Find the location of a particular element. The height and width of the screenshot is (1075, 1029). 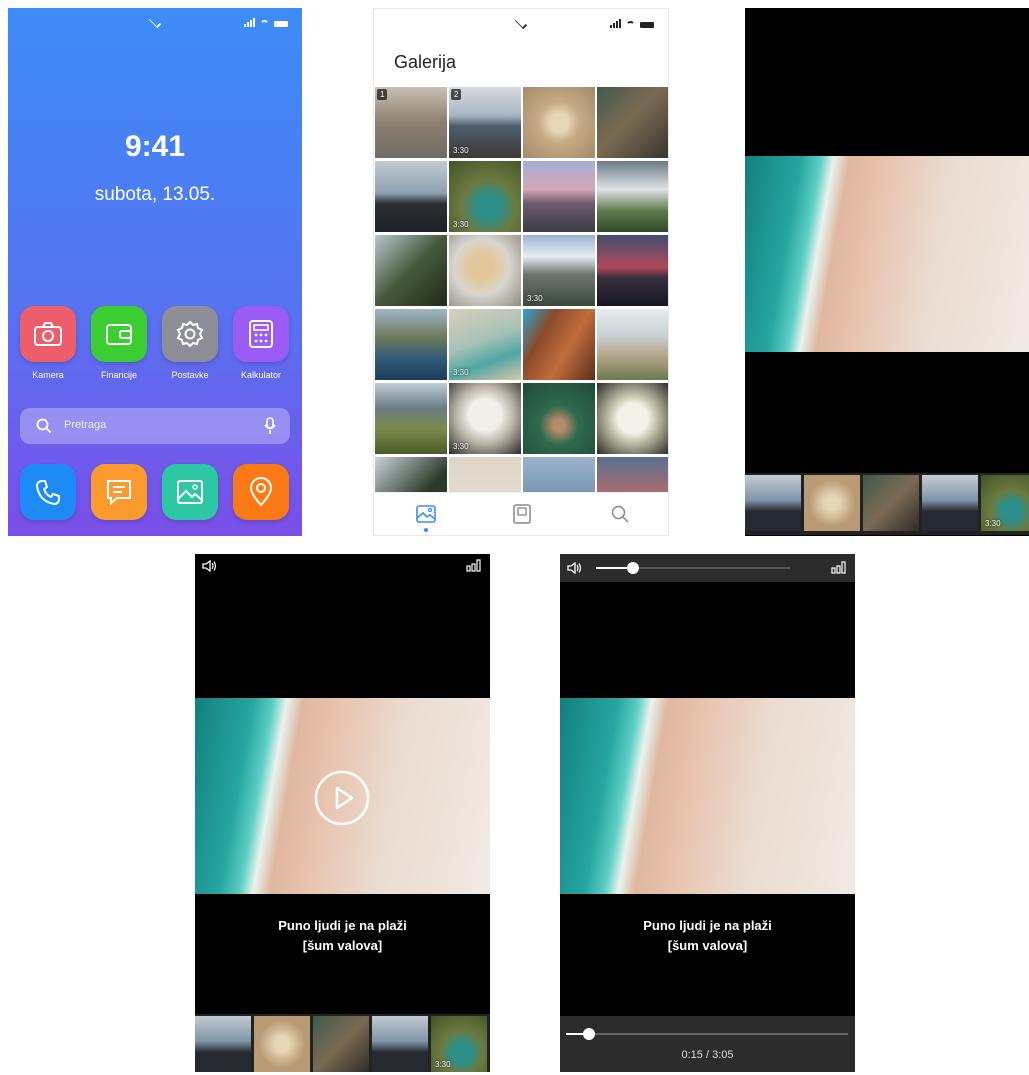

clock-time: 9:41 is located at coordinates (155, 146).